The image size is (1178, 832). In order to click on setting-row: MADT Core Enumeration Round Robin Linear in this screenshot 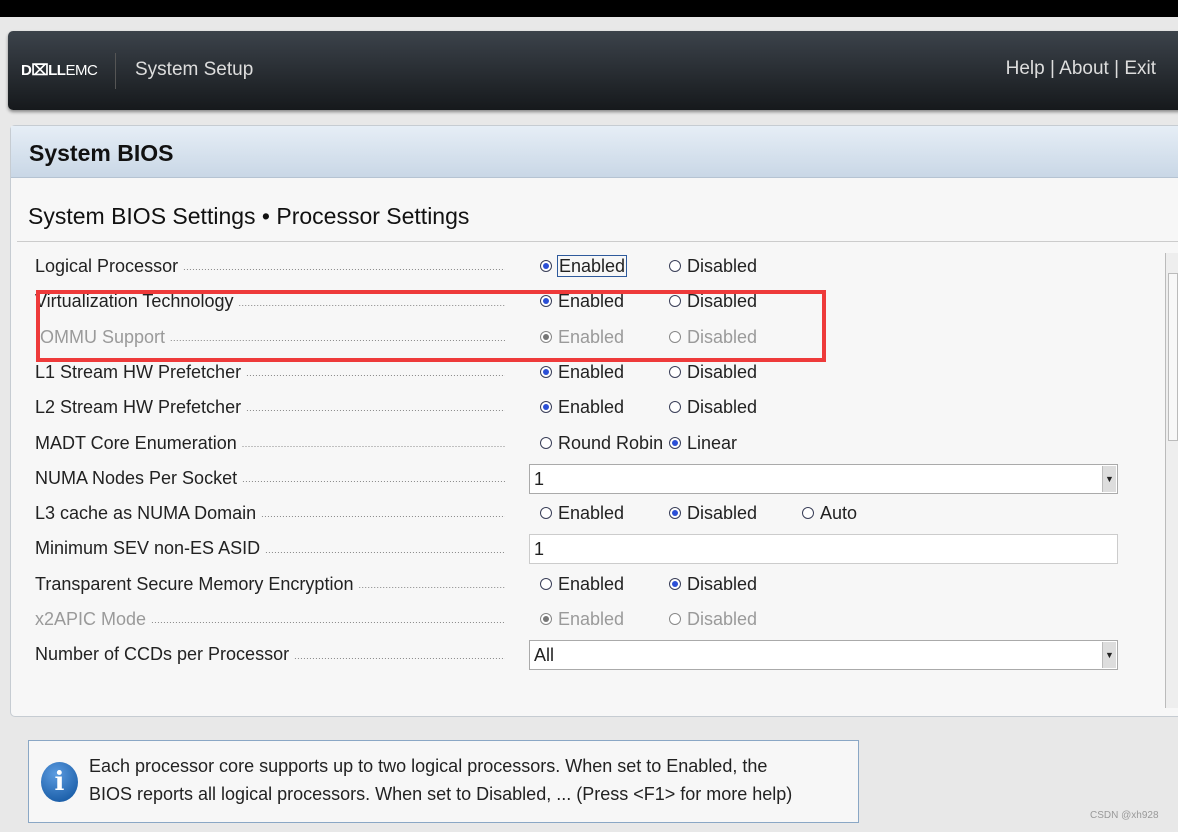, I will do `click(580, 444)`.